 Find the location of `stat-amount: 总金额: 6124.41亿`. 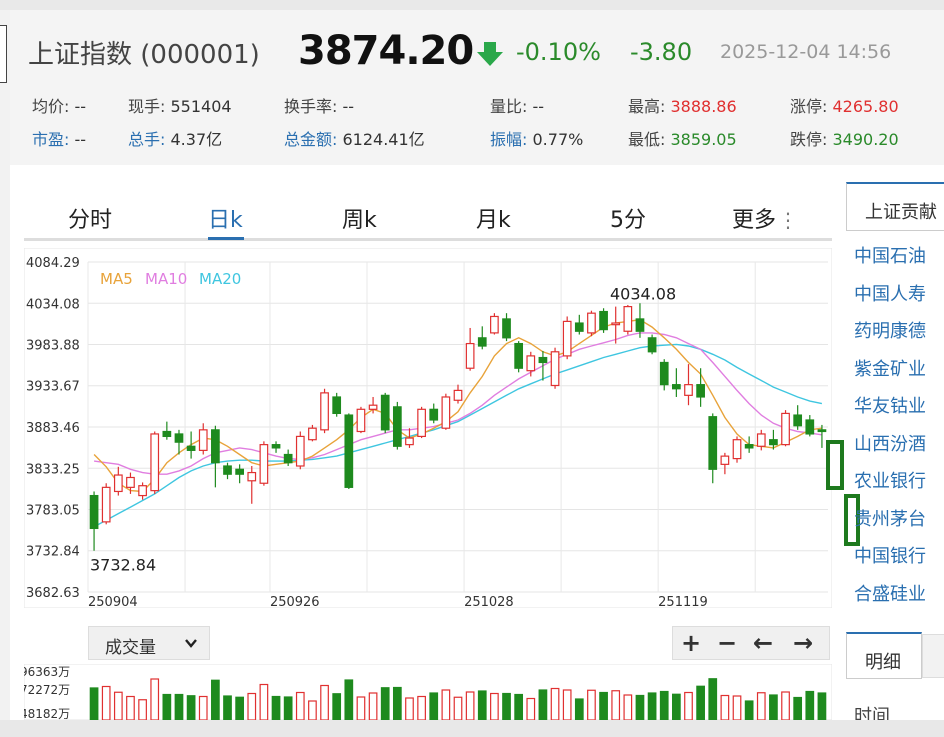

stat-amount: 总金额: 6124.41亿 is located at coordinates (354, 138).